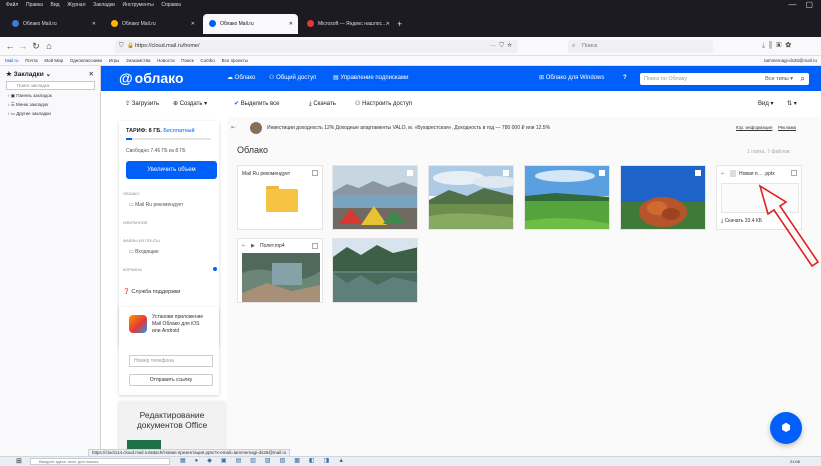 The height and width of the screenshot is (466, 821). What do you see at coordinates (132, 269) in the screenshot?
I see `section-label: КОРЗИНА` at bounding box center [132, 269].